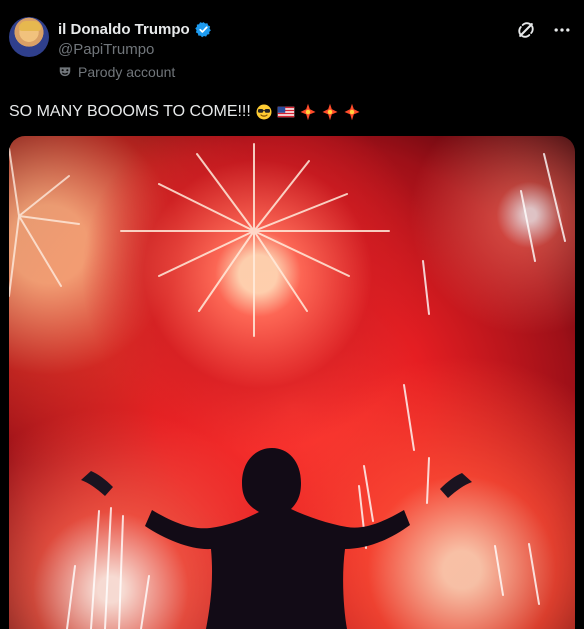 This screenshot has width=584, height=629. I want to click on post-text: SO MANY BOOOMS TO COME!!!, so click(130, 111).